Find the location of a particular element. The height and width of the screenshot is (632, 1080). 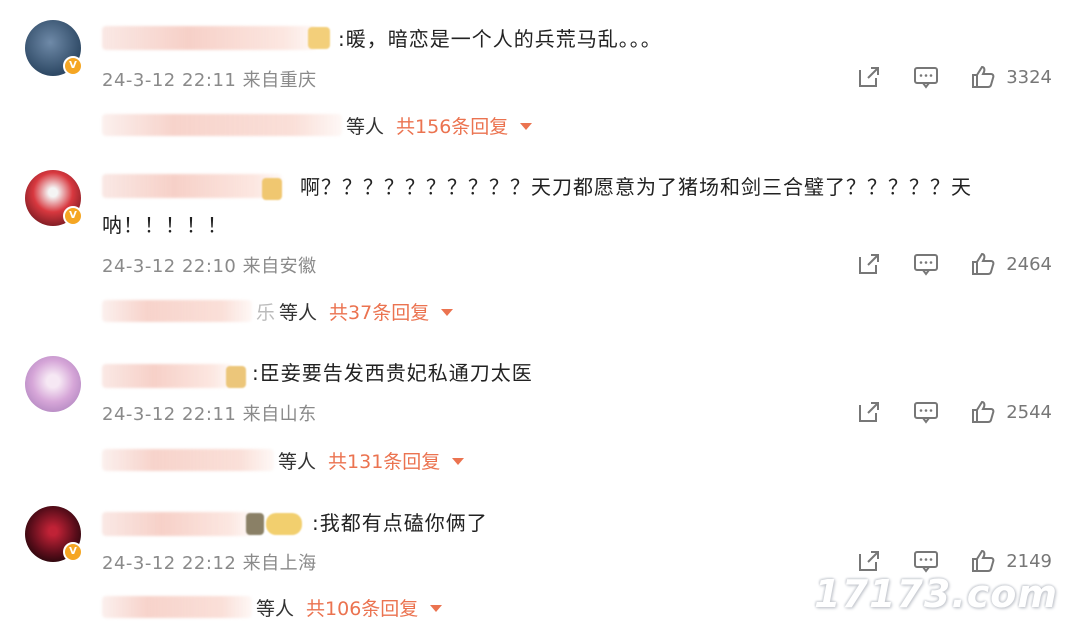

comment-actions: 2464 is located at coordinates (939, 264).